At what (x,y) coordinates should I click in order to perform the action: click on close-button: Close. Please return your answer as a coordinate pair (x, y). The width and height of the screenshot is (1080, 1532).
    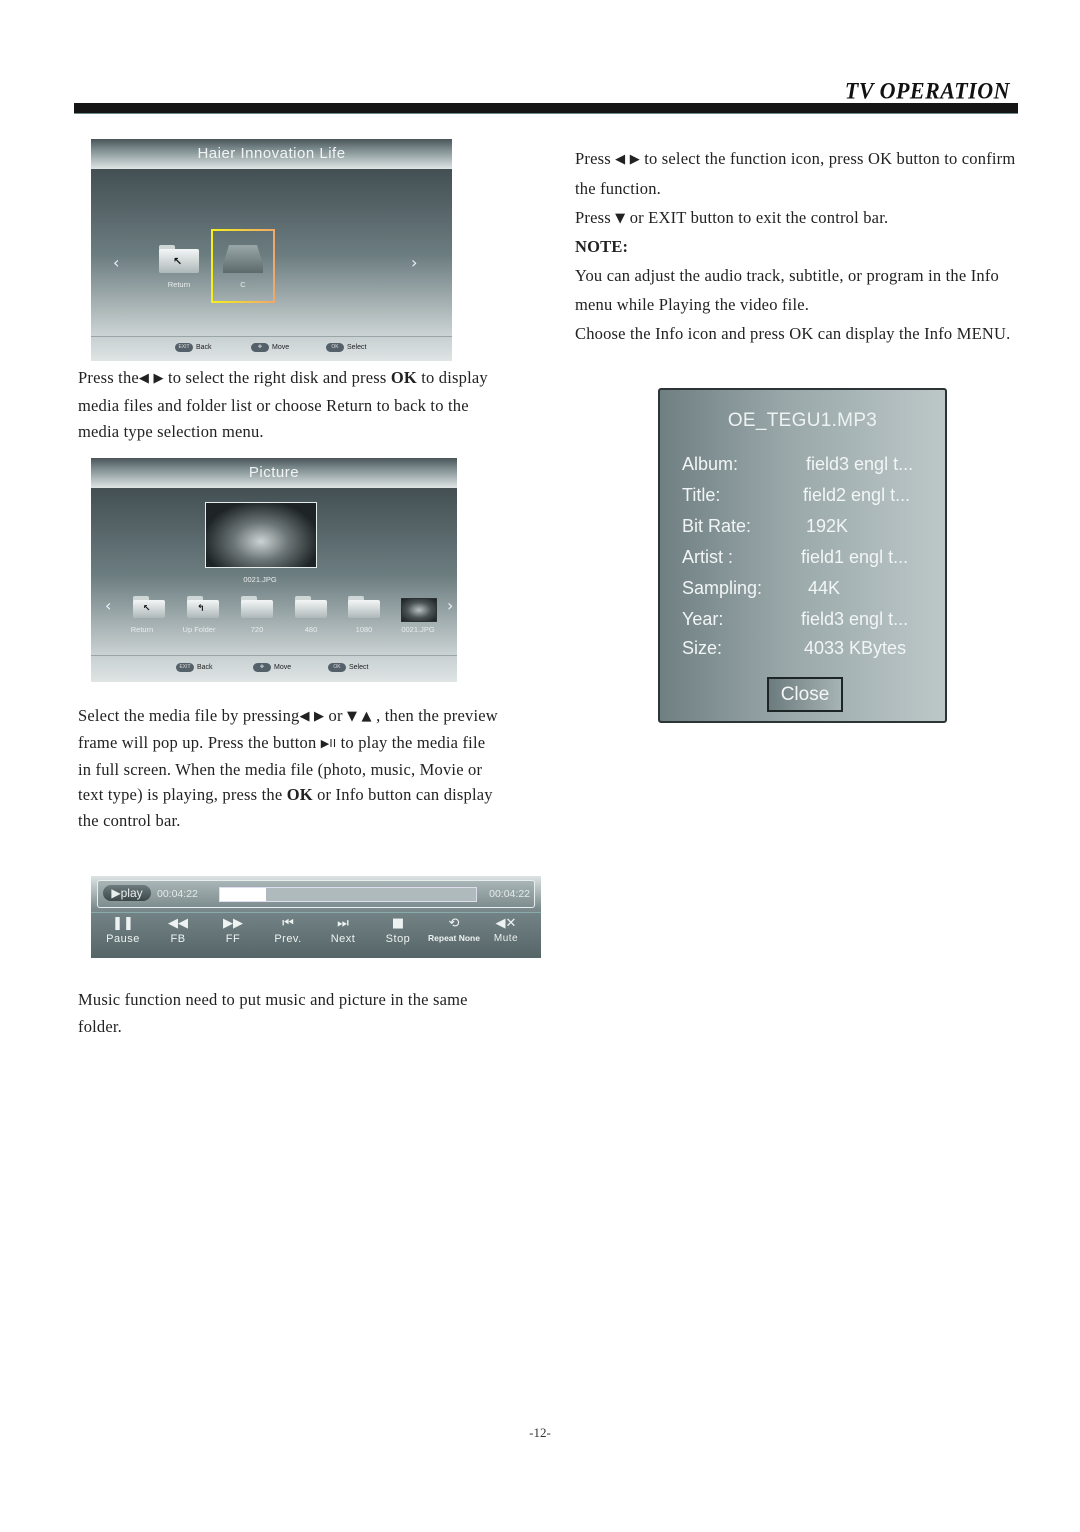
    Looking at the image, I should click on (805, 694).